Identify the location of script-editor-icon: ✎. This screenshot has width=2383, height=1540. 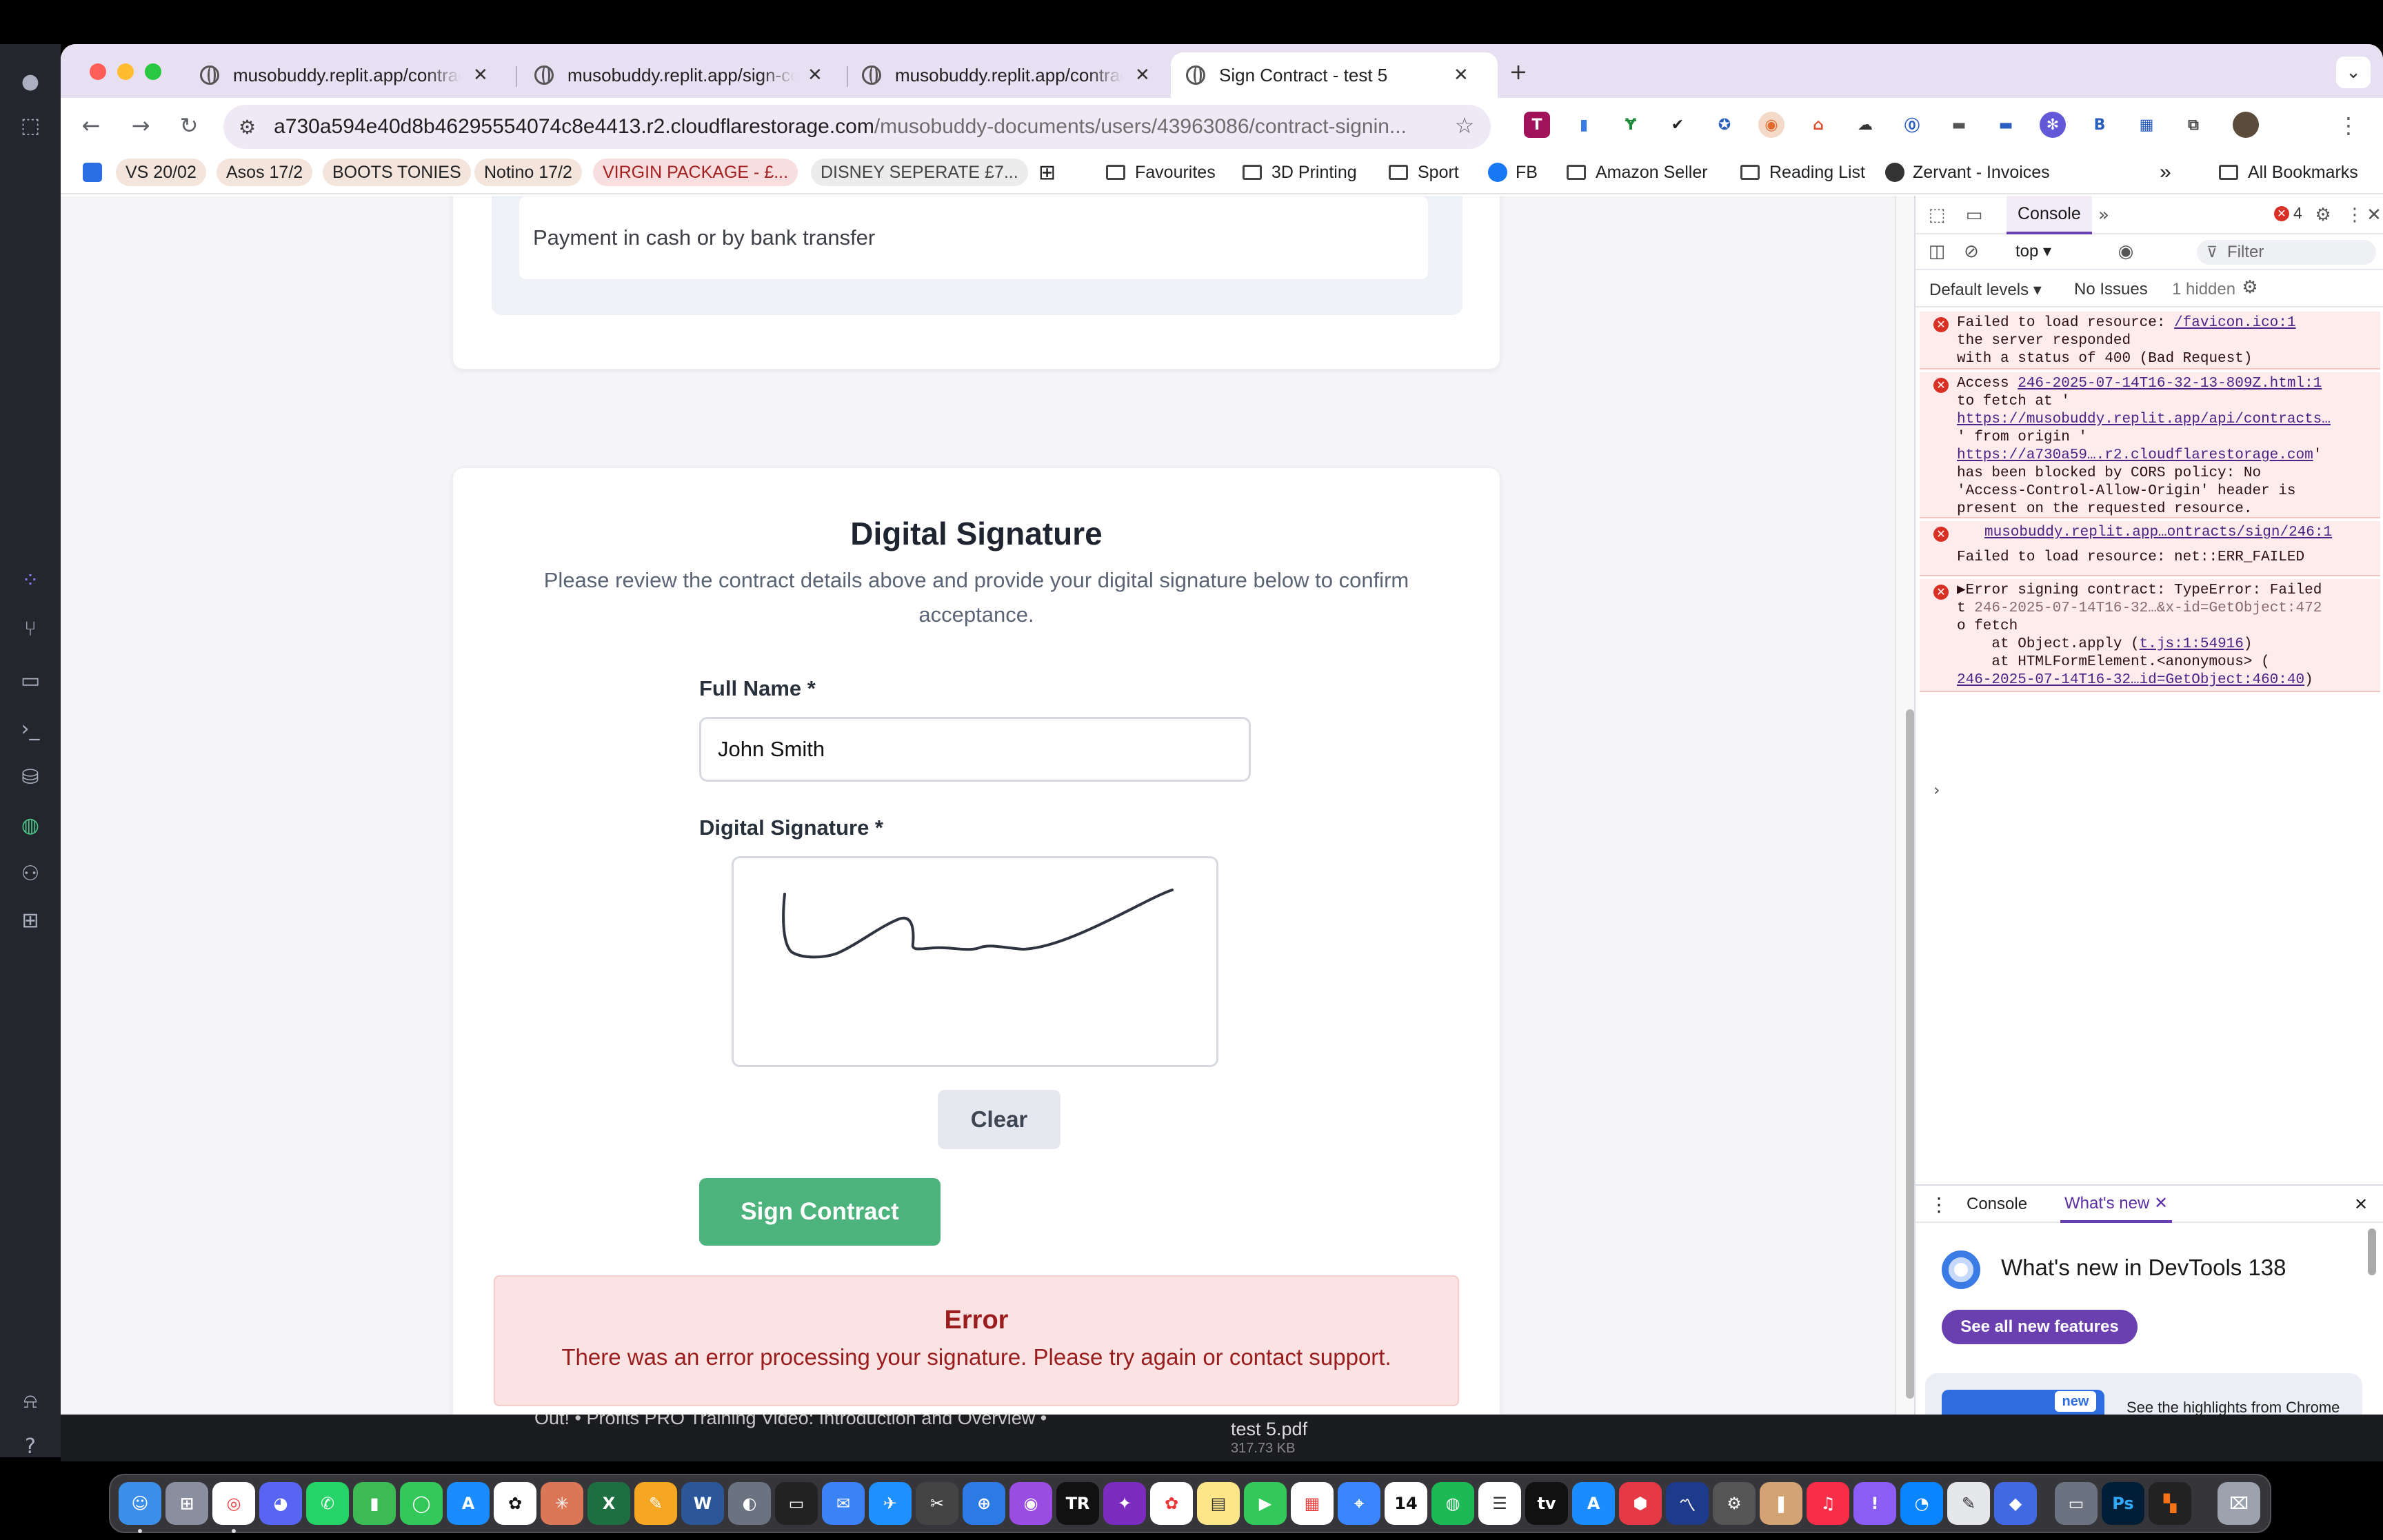
(1968, 1504).